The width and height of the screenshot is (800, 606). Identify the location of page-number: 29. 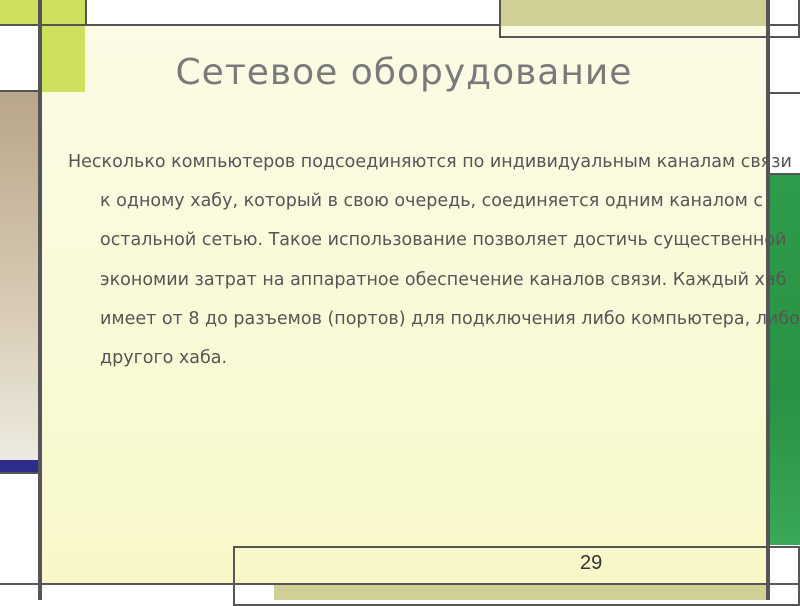
(591, 563).